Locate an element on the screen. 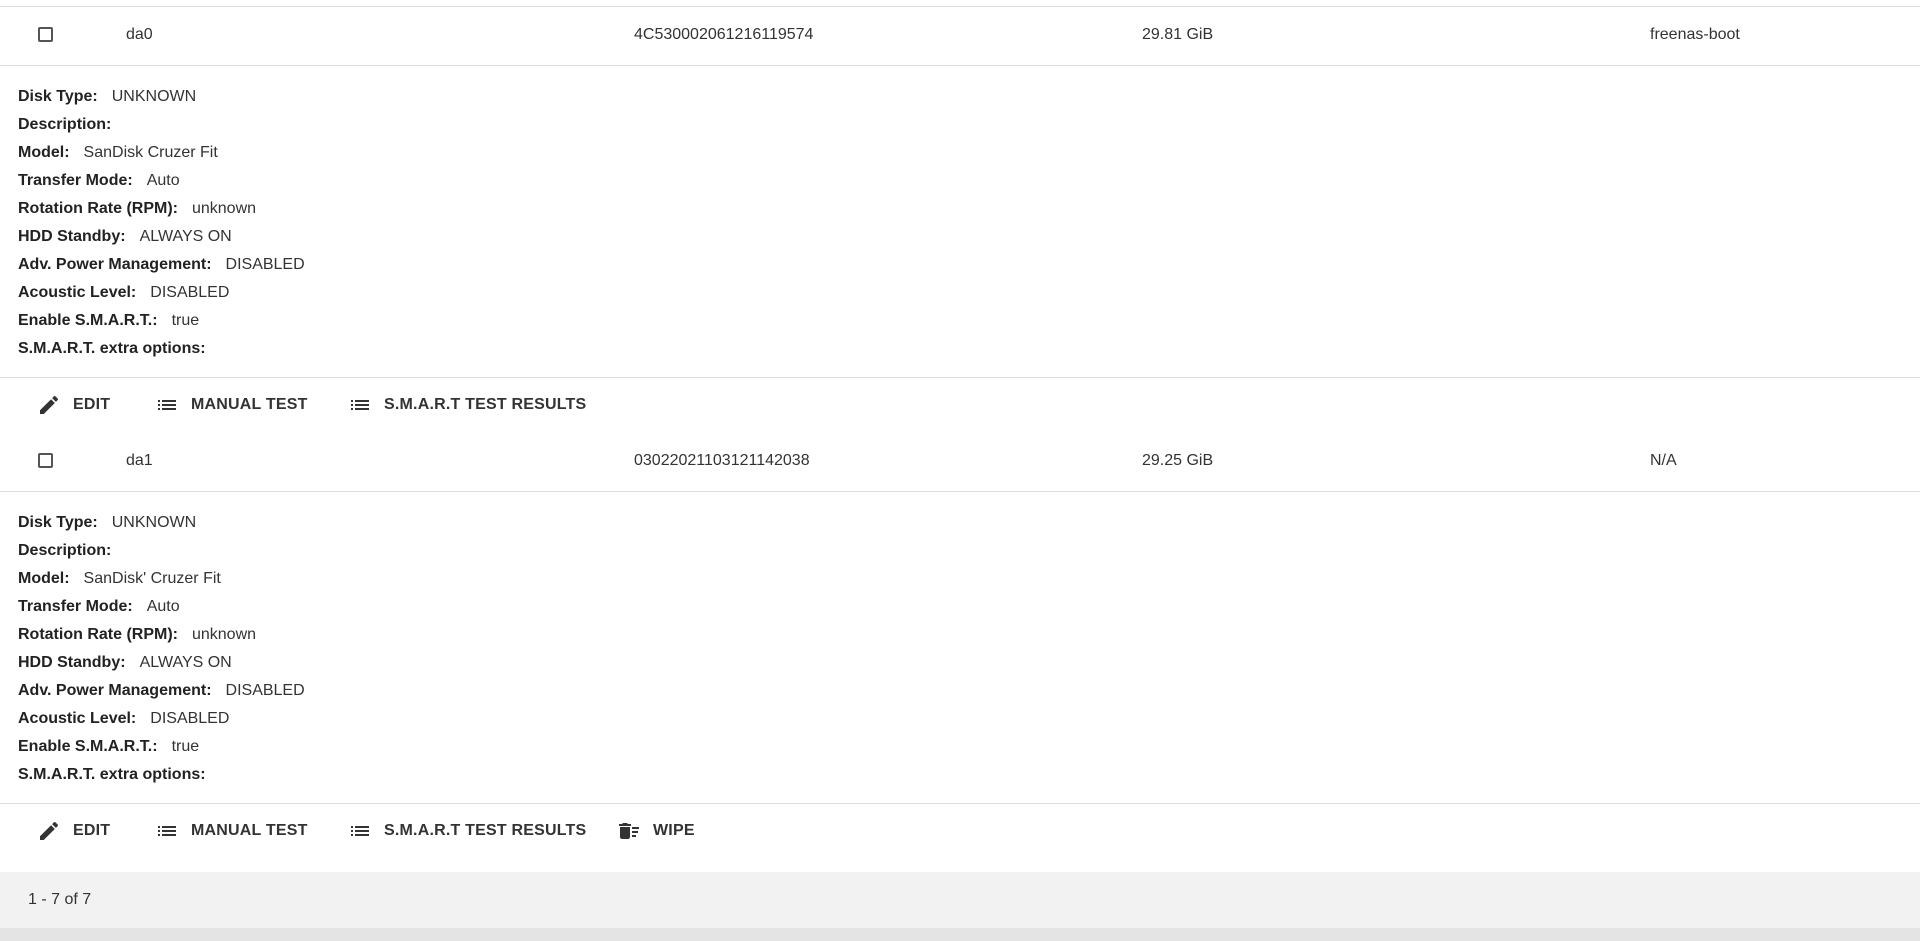 This screenshot has width=1920, height=941. disk-pool: freenas-boot is located at coordinates (1695, 34).